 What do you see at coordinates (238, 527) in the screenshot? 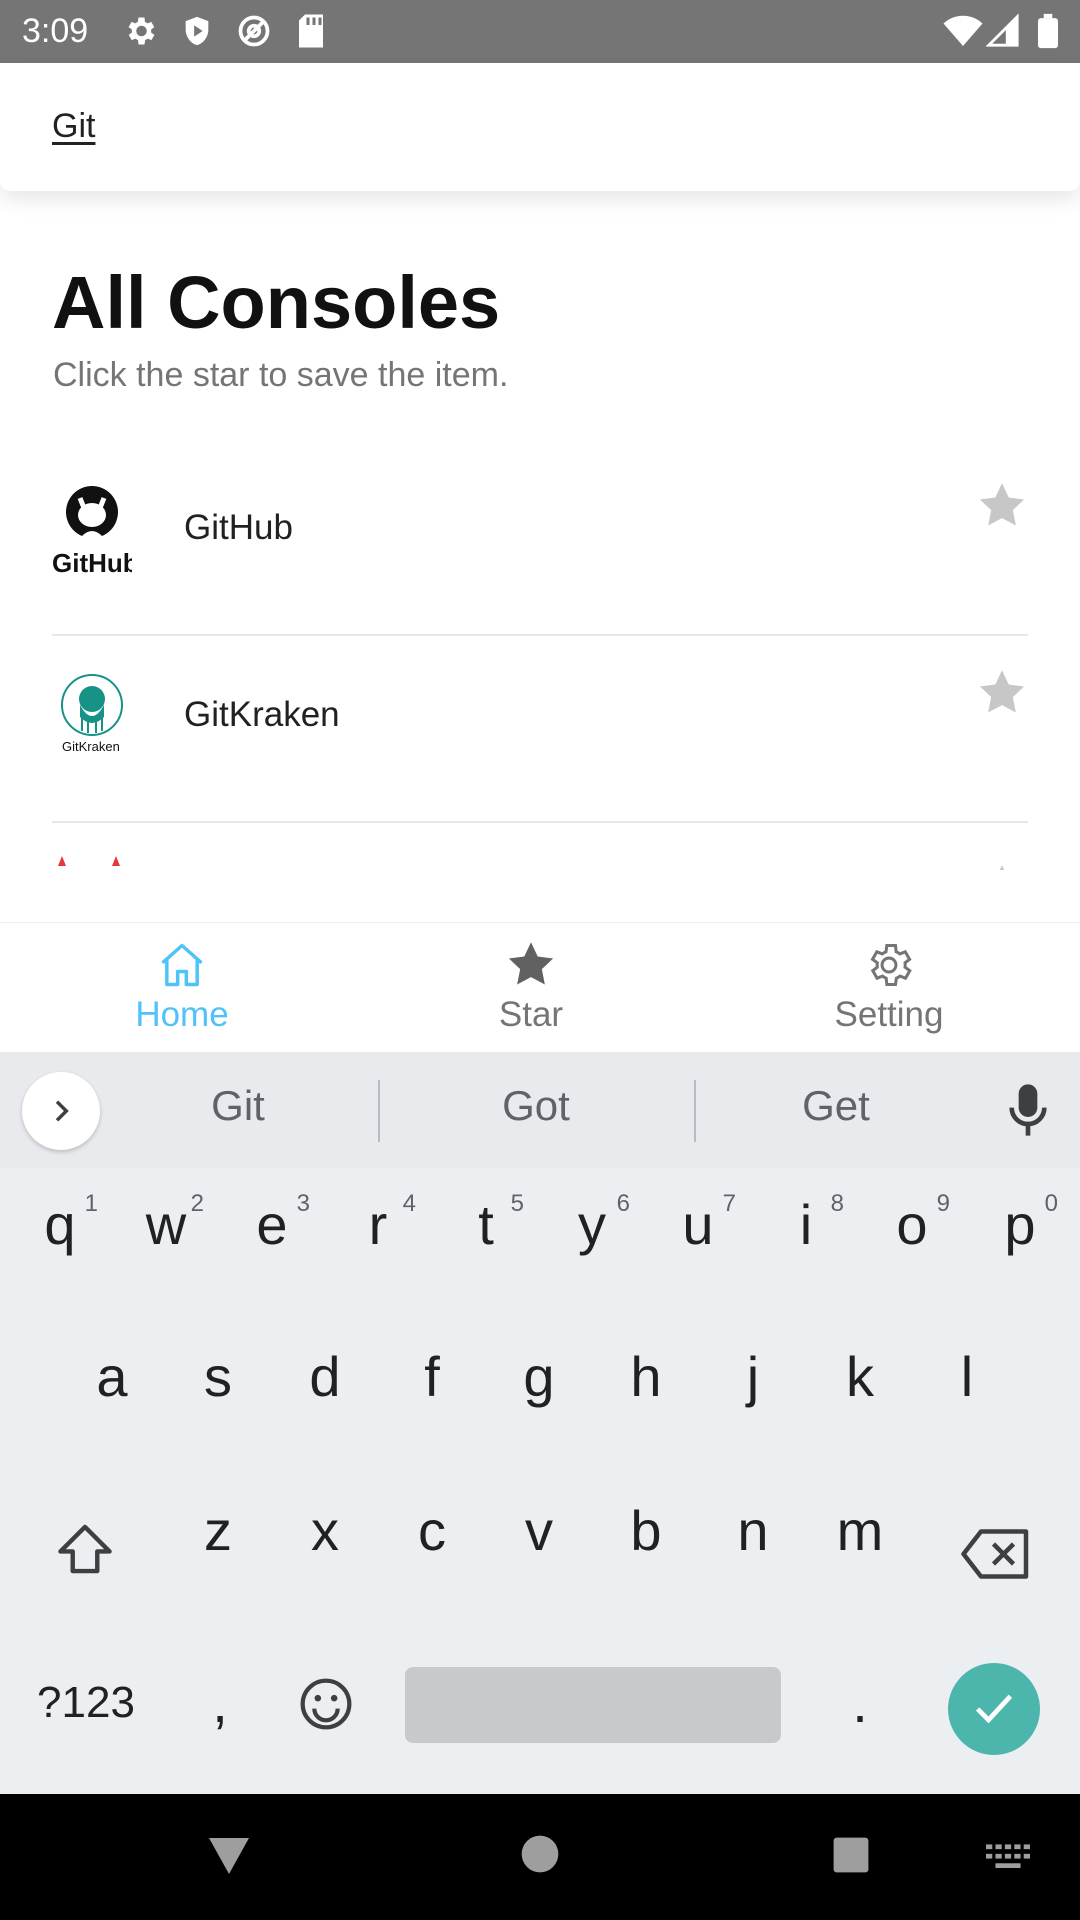
I see `console-name: GitHub` at bounding box center [238, 527].